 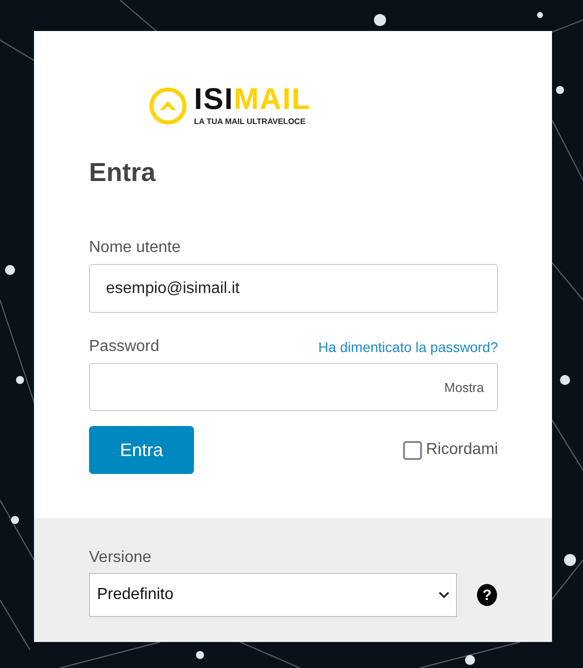 I want to click on help-icon: ?, so click(x=487, y=595).